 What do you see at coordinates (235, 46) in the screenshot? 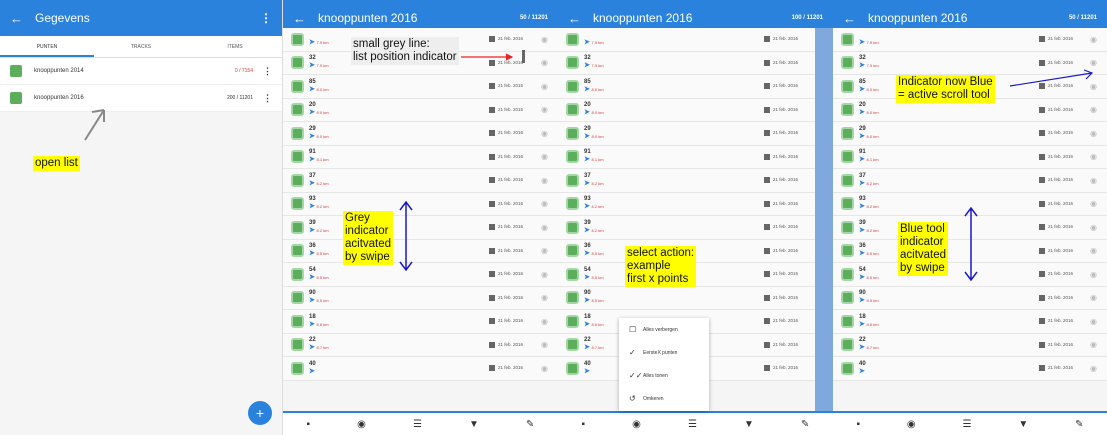
I see `tab-items: ITEMS` at bounding box center [235, 46].